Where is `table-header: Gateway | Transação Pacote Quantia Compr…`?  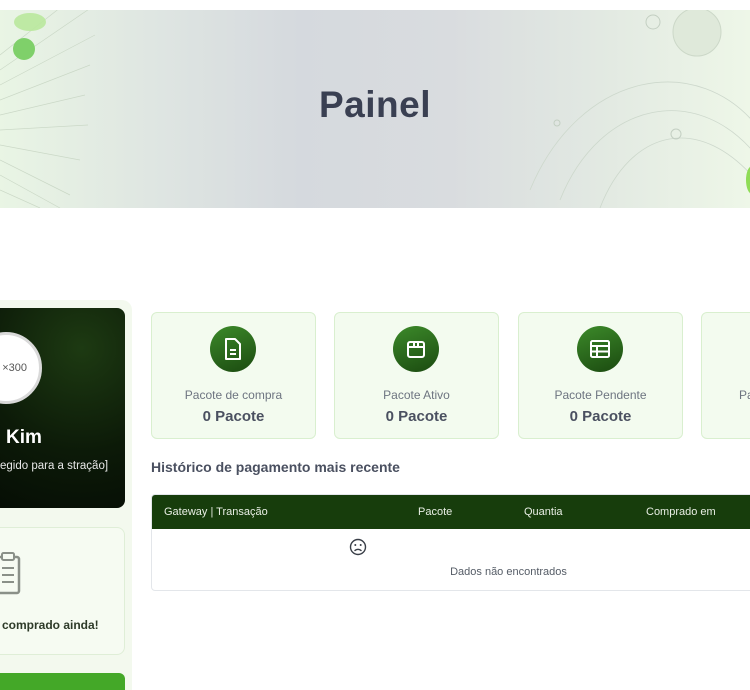
table-header: Gateway | Transação Pacote Quantia Compr… is located at coordinates (451, 512).